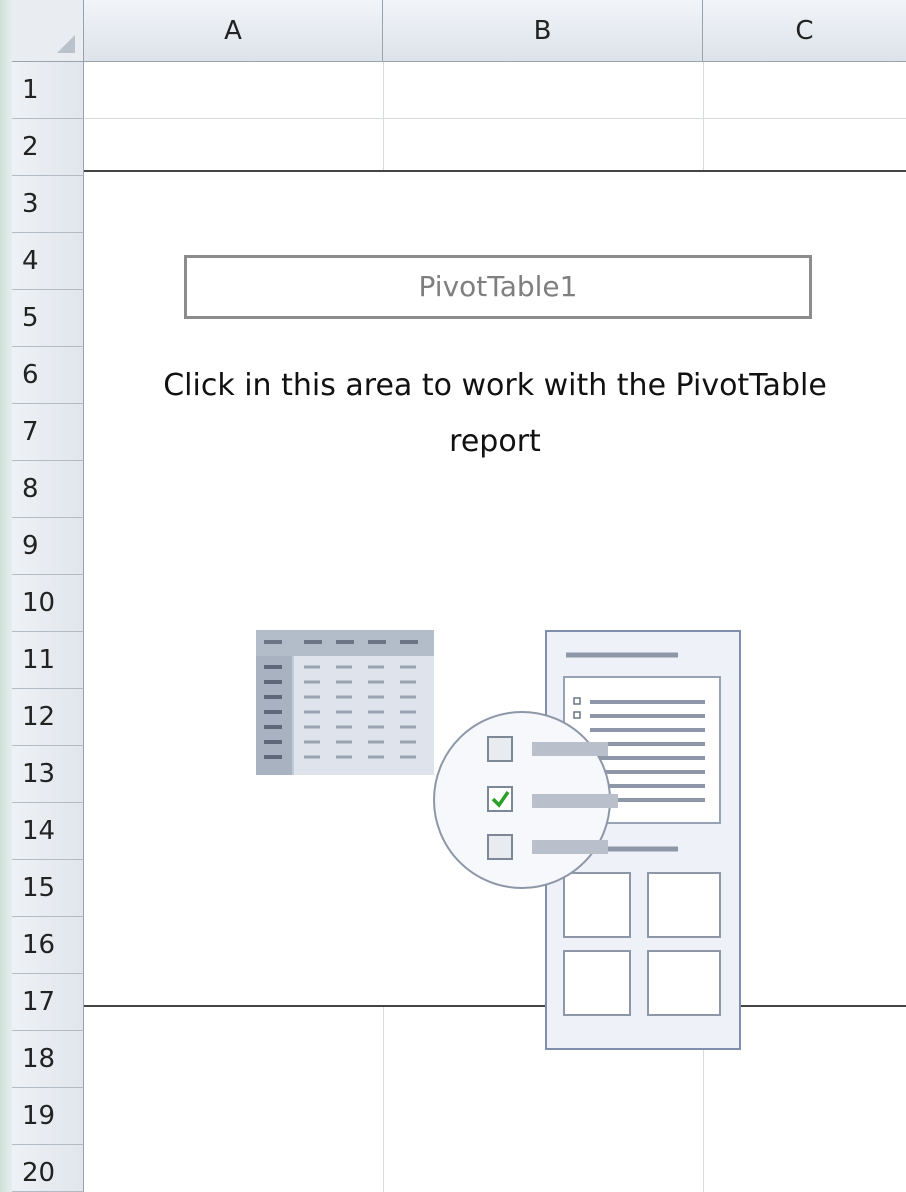 This screenshot has height=1192, width=906. What do you see at coordinates (48, 318) in the screenshot?
I see `row-header-5: 5` at bounding box center [48, 318].